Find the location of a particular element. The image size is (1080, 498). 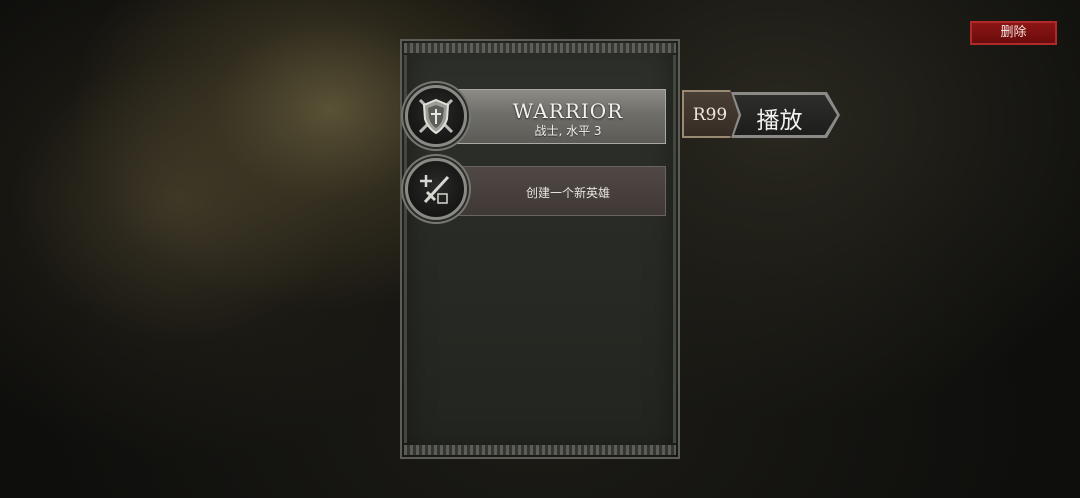

sword-plus-icon is located at coordinates (436, 189).